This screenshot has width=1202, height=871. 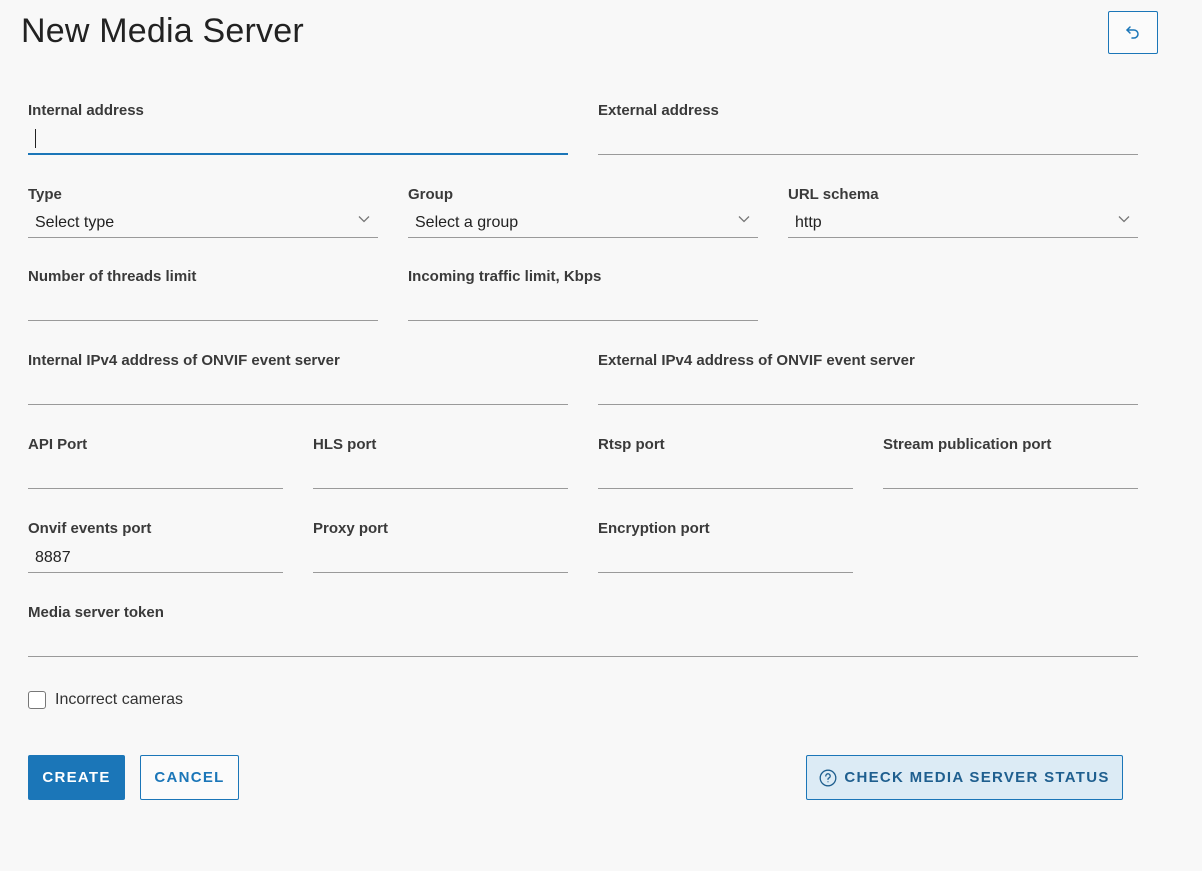 I want to click on incorrect-cameras-checkbox, so click(x=37, y=700).